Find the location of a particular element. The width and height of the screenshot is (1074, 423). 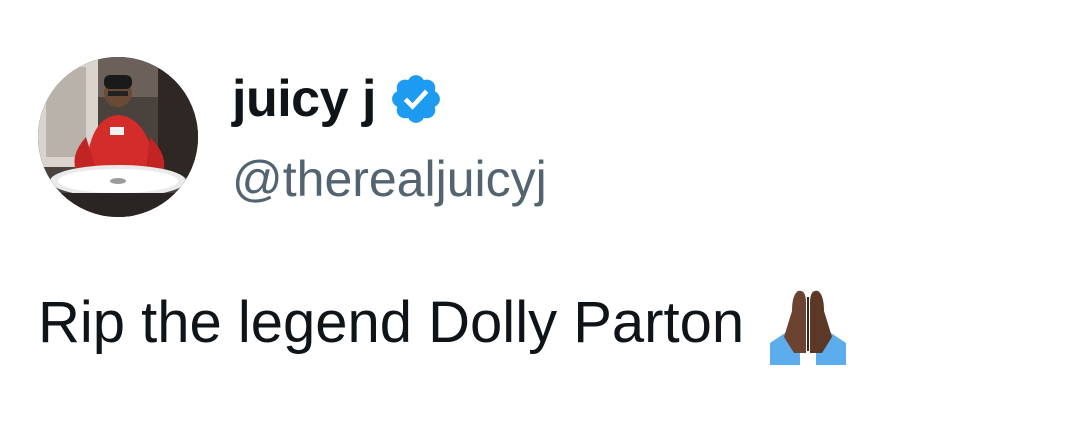

author-name-row: juicy j is located at coordinates (338, 99).